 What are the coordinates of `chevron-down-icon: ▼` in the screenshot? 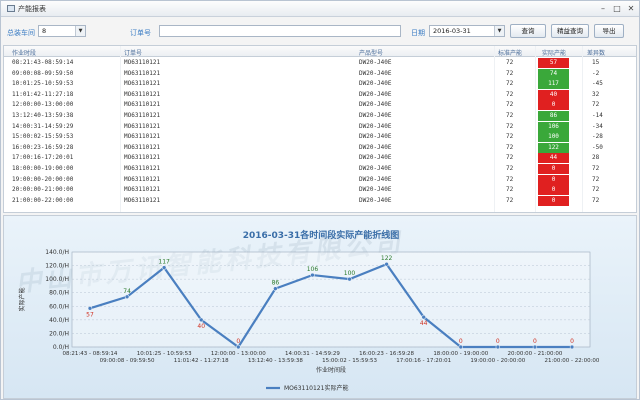 It's located at (80, 31).